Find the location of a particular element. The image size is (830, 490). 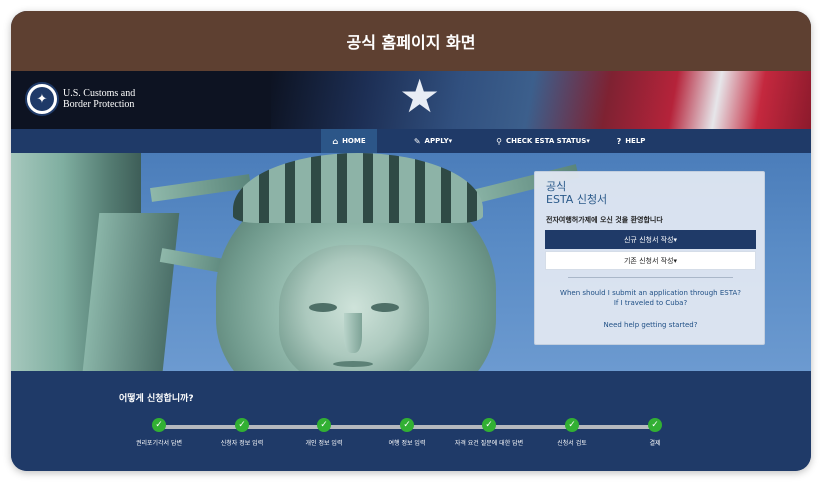

caption-title: 공식 홈페이지 화면 is located at coordinates (411, 42).